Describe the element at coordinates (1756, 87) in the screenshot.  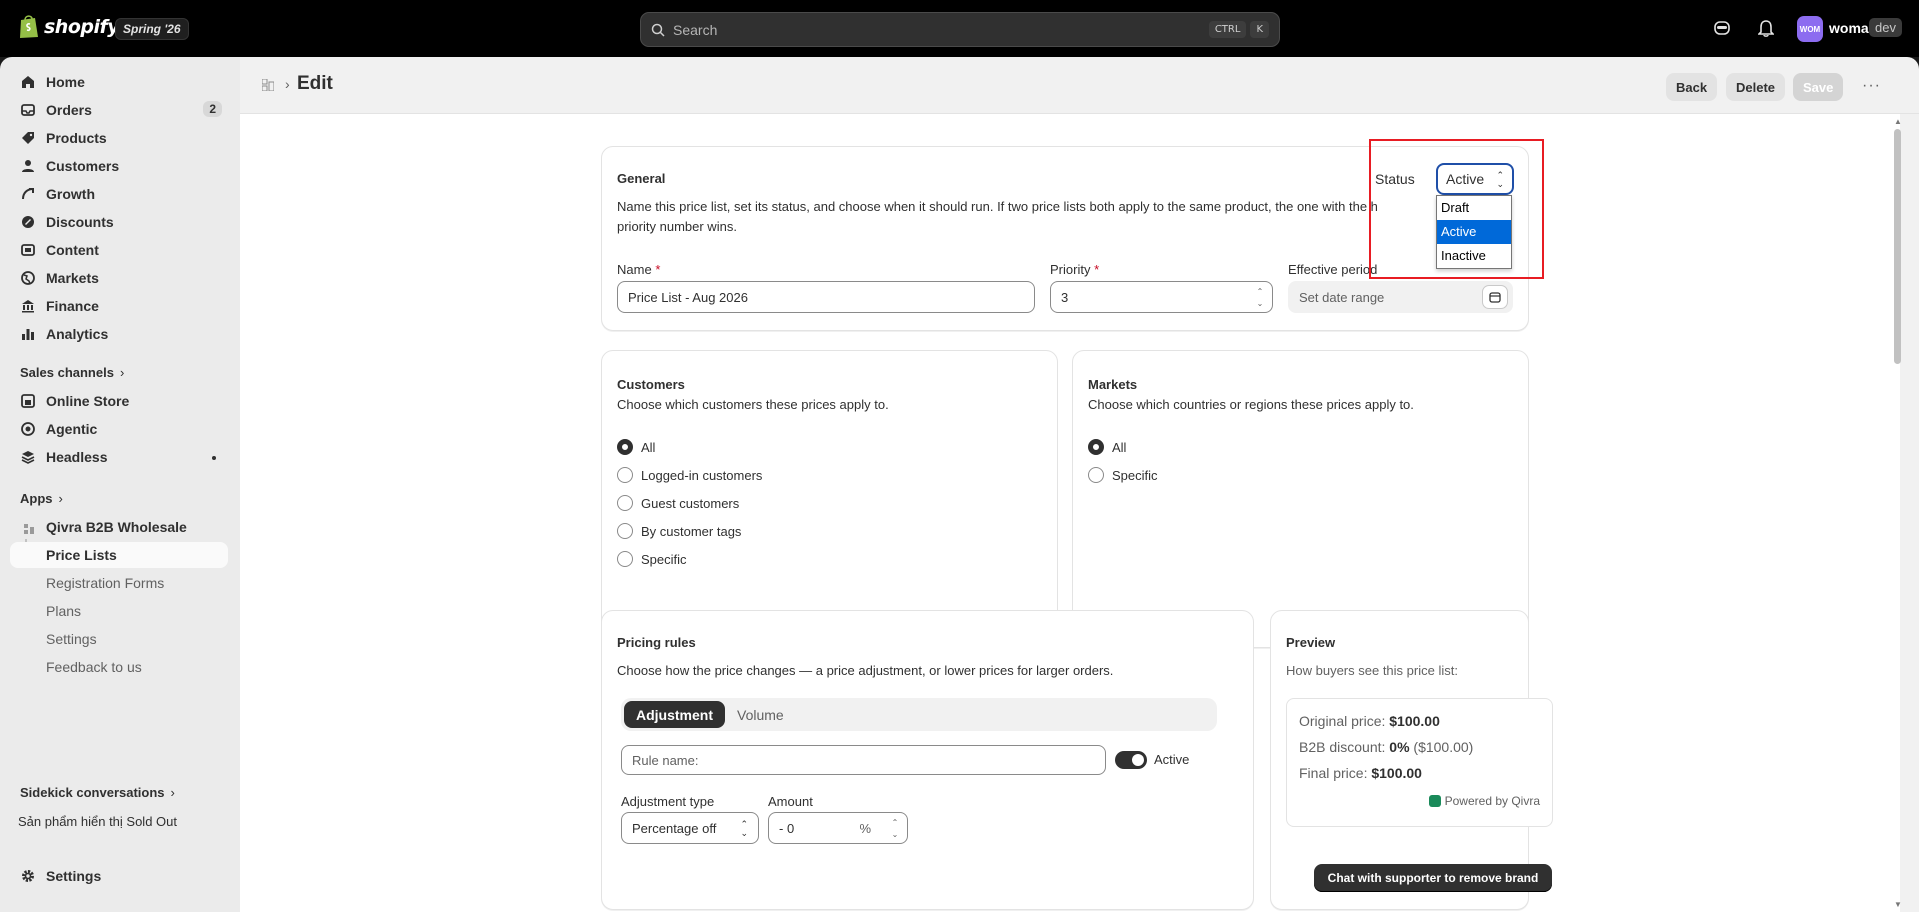
I see `delete-button: Delete` at that location.